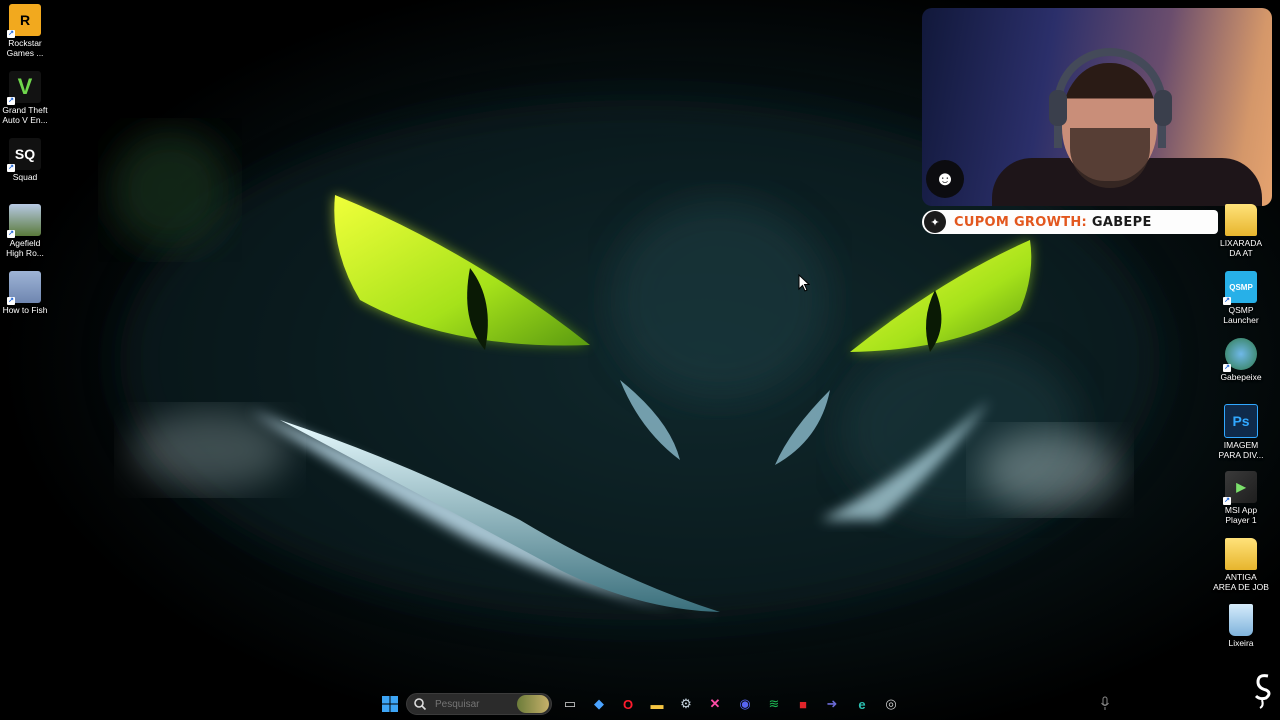 This screenshot has width=1280, height=720. I want to click on gta-v-icon: V ↗, so click(24, 88).